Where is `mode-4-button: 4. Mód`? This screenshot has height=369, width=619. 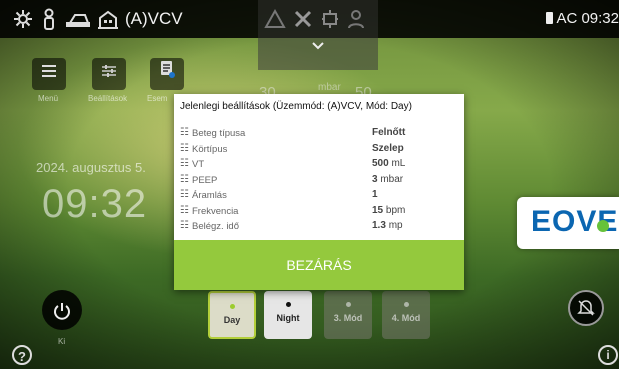 mode-4-button: 4. Mód is located at coordinates (406, 315).